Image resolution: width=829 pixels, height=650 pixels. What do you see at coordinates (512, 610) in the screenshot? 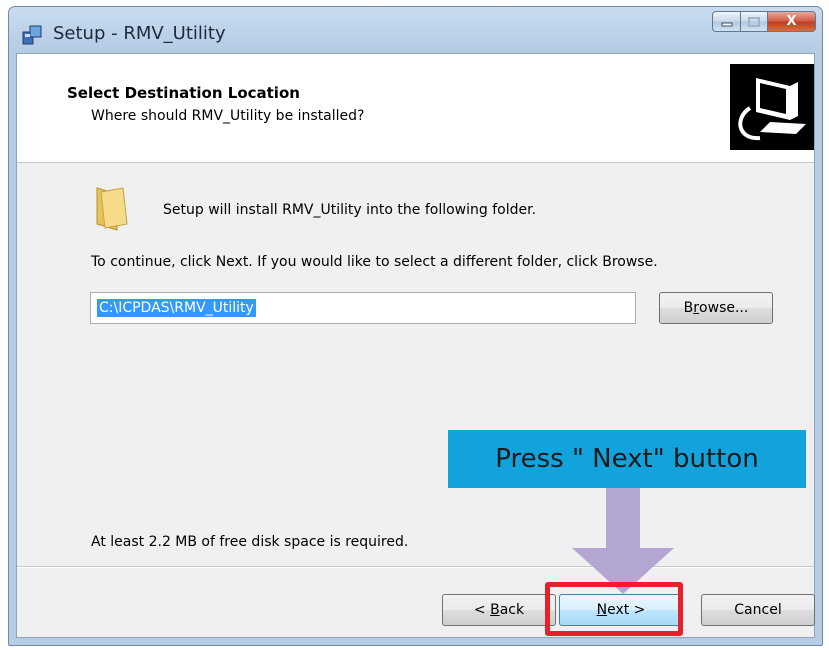
I see `back-label-end: ack` at bounding box center [512, 610].